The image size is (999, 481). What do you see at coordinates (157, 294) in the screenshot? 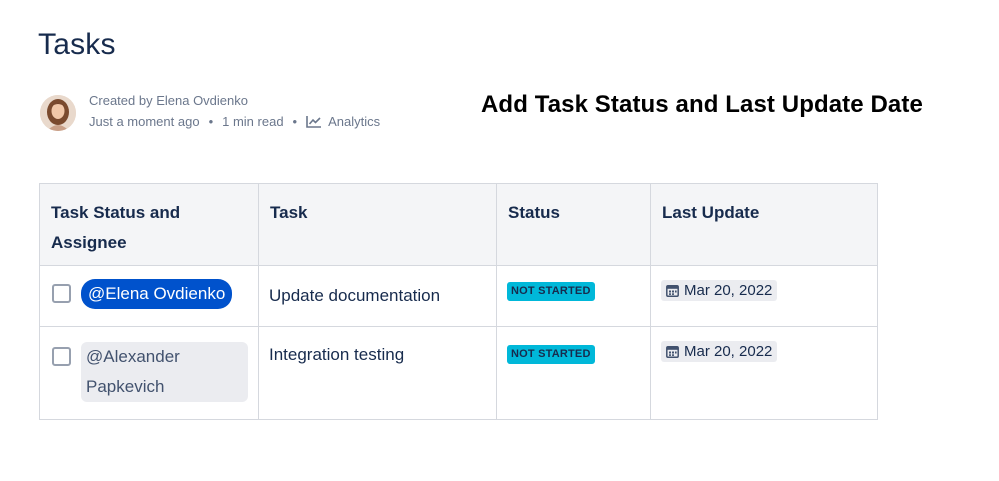
I see `user-mention: @Elena Ovdienko` at bounding box center [157, 294].